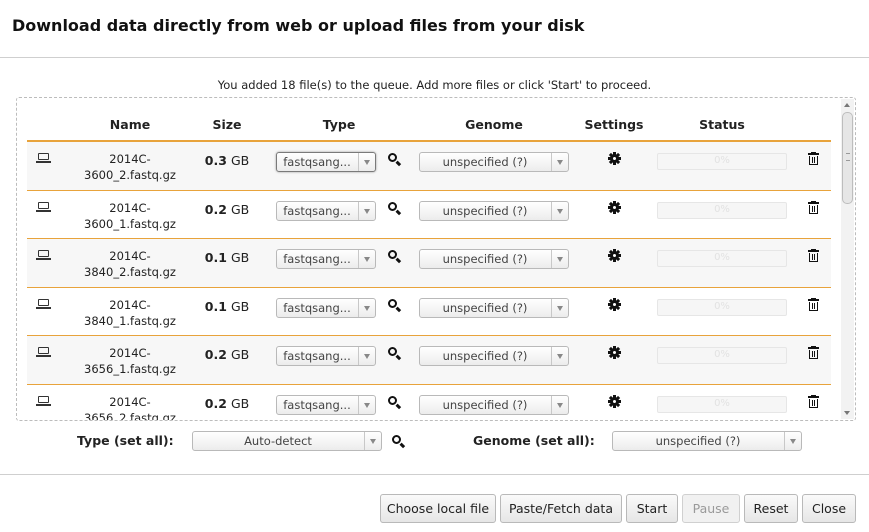 This screenshot has width=869, height=532. Describe the element at coordinates (847, 413) in the screenshot. I see `scroll-down-icon` at that location.